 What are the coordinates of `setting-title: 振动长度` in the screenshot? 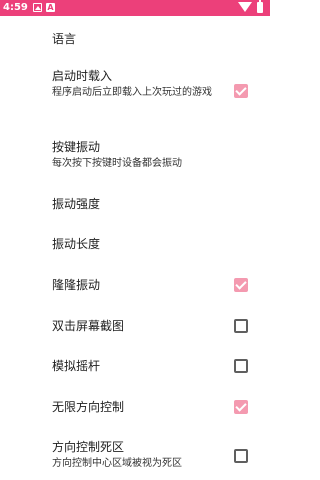 It's located at (76, 244).